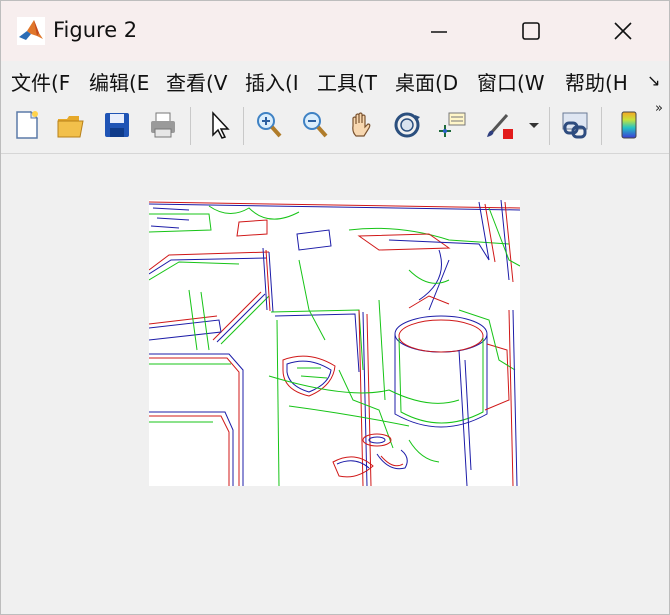  I want to click on menu-view: 查看(V, so click(196, 81).